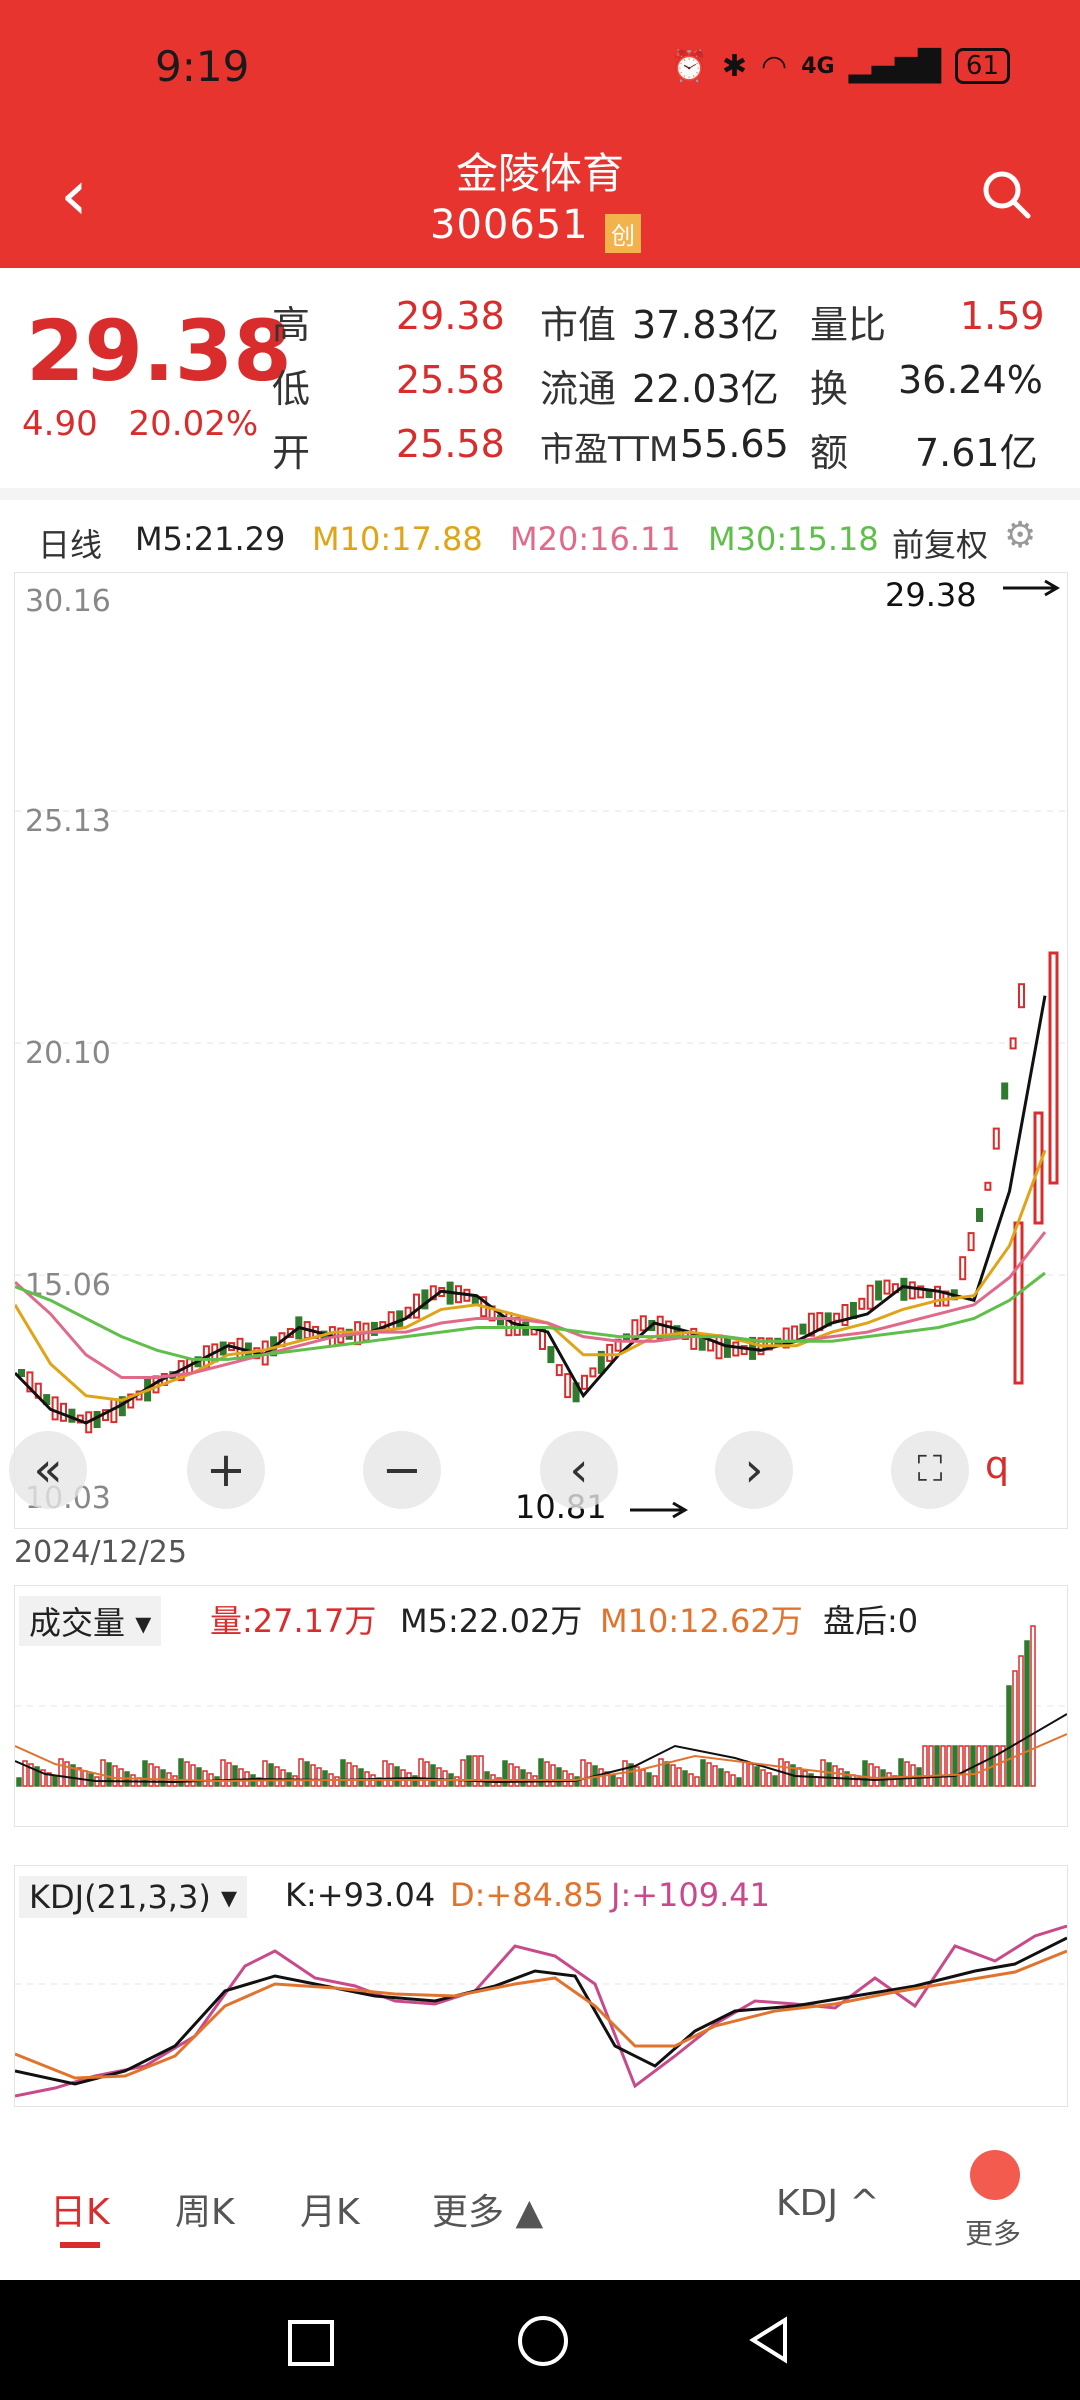 The image size is (1080, 2400). Describe the element at coordinates (734, 444) in the screenshot. I see `pe-value: 55.65` at that location.